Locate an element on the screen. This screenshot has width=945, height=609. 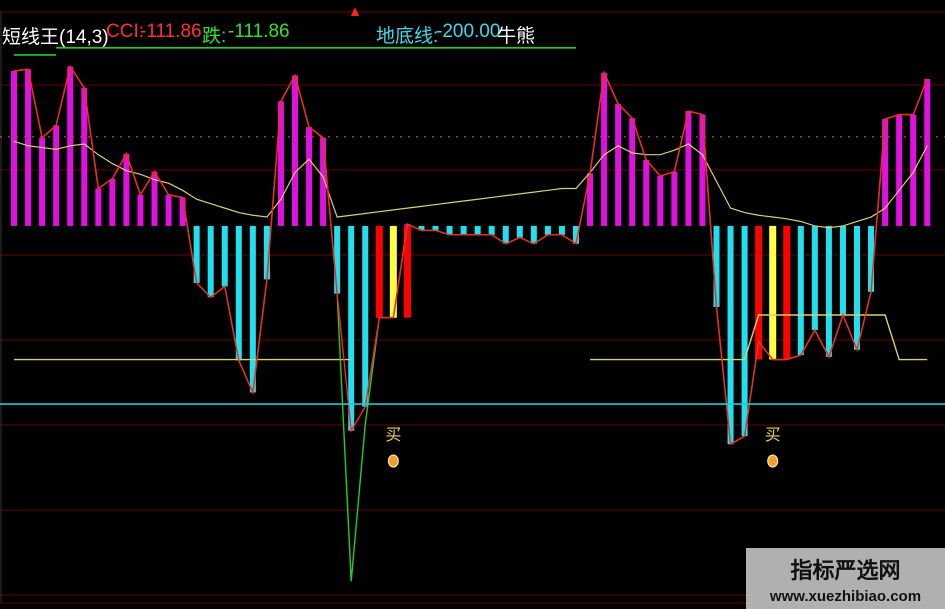
cci-label: CCI: is located at coordinates (125, 31).